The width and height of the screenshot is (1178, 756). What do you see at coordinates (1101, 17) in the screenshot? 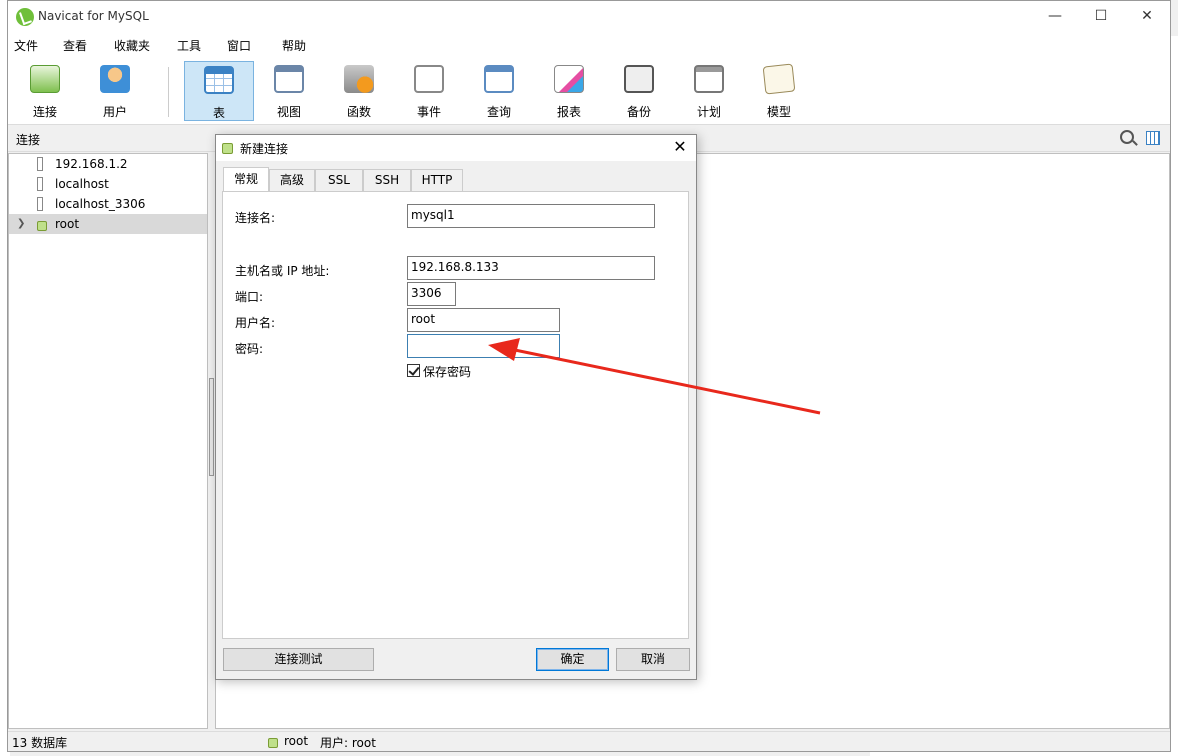
I see `maximize-button: ☐` at bounding box center [1101, 17].